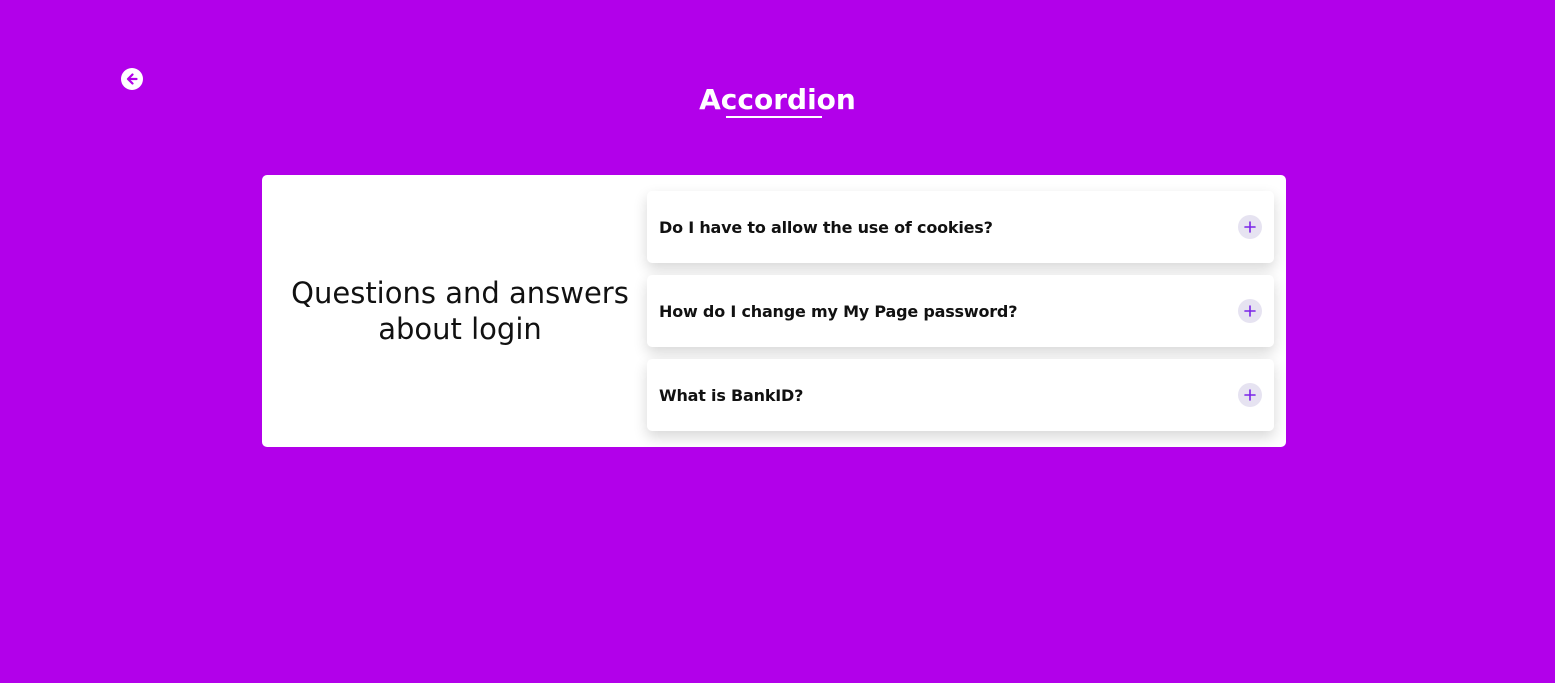 The width and height of the screenshot is (1555, 683). What do you see at coordinates (826, 227) in the screenshot?
I see `accordion-question: Do I have to allow the use of cookies?` at bounding box center [826, 227].